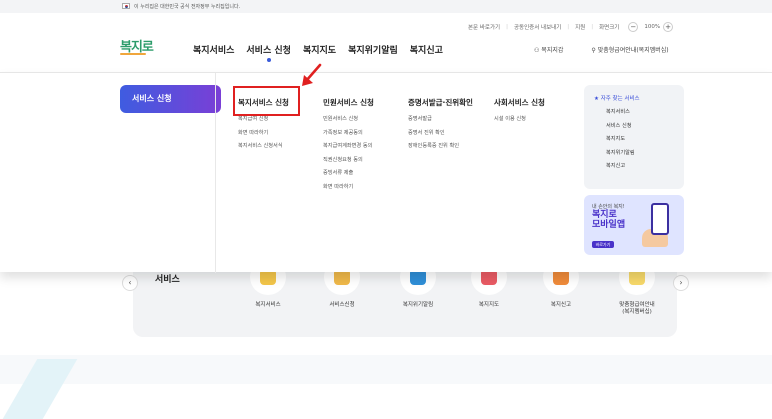  I want to click on welfare-wallet-label: 복지지갑, so click(552, 50).